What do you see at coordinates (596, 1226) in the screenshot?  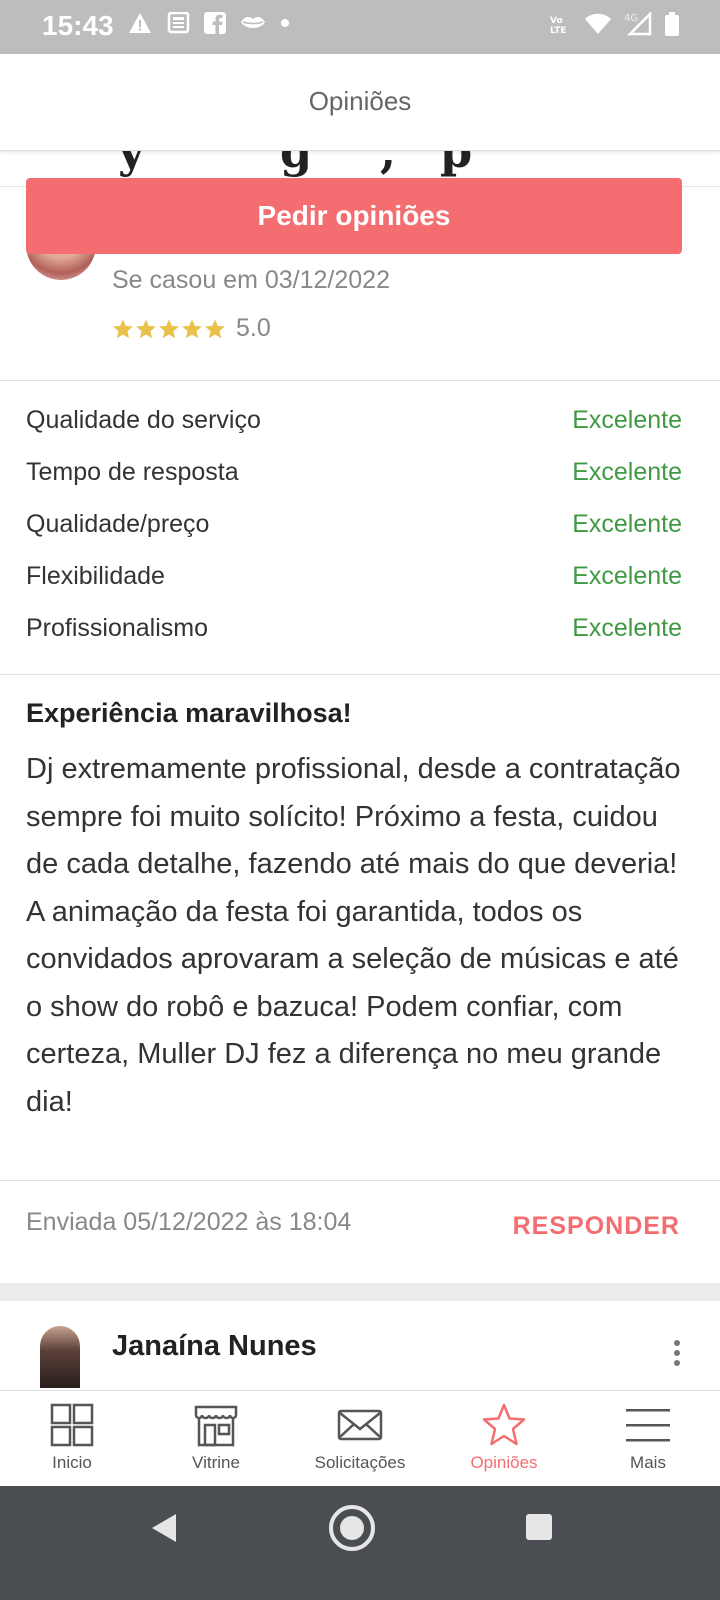 I see `reply-button: RESPONDER` at bounding box center [596, 1226].